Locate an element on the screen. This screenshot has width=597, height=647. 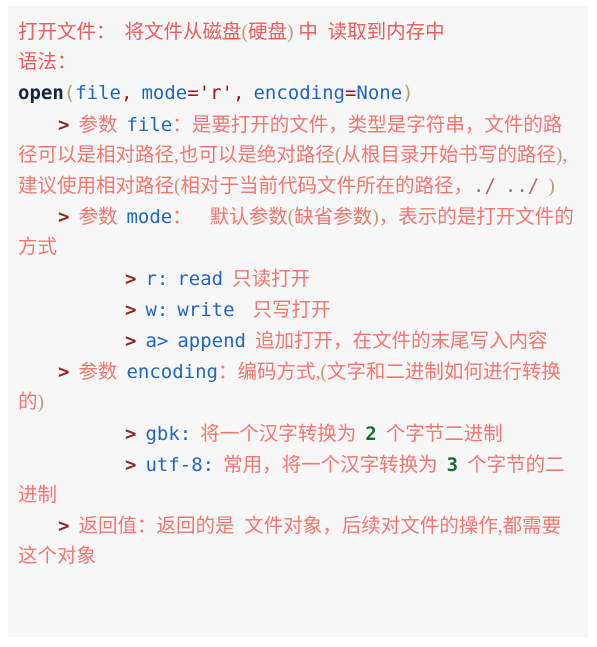
encoding-value-gbk: > gbk: 将一个汉字转换为 2 个字节二进制 is located at coordinates (298, 434).